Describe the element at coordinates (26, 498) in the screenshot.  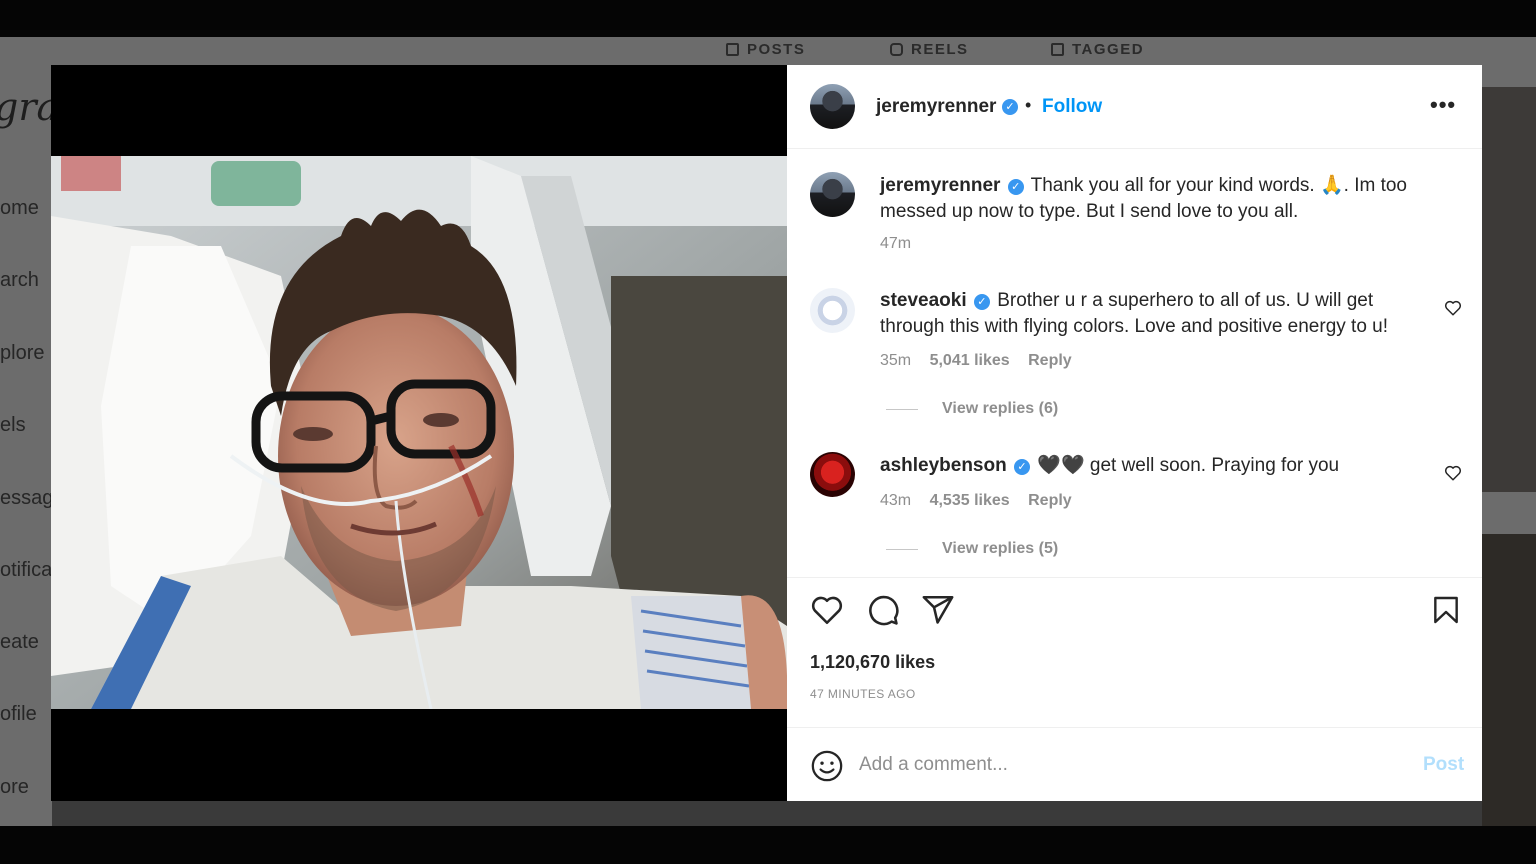
I see `sidebar-item-messages: essag` at that location.